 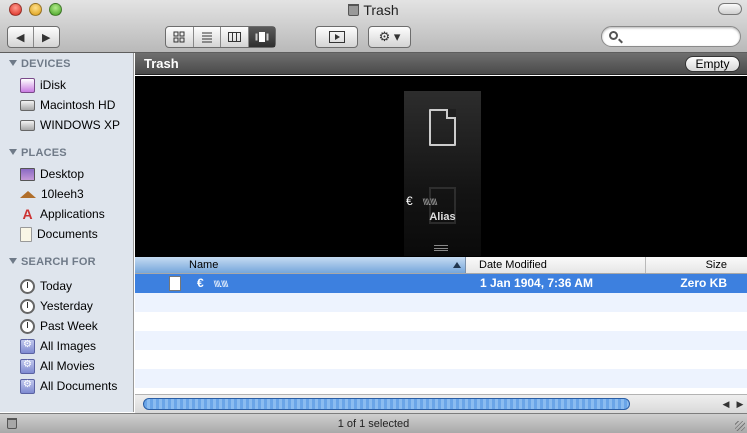 I want to click on coverflow-item-kind: Alias, so click(x=442, y=217).